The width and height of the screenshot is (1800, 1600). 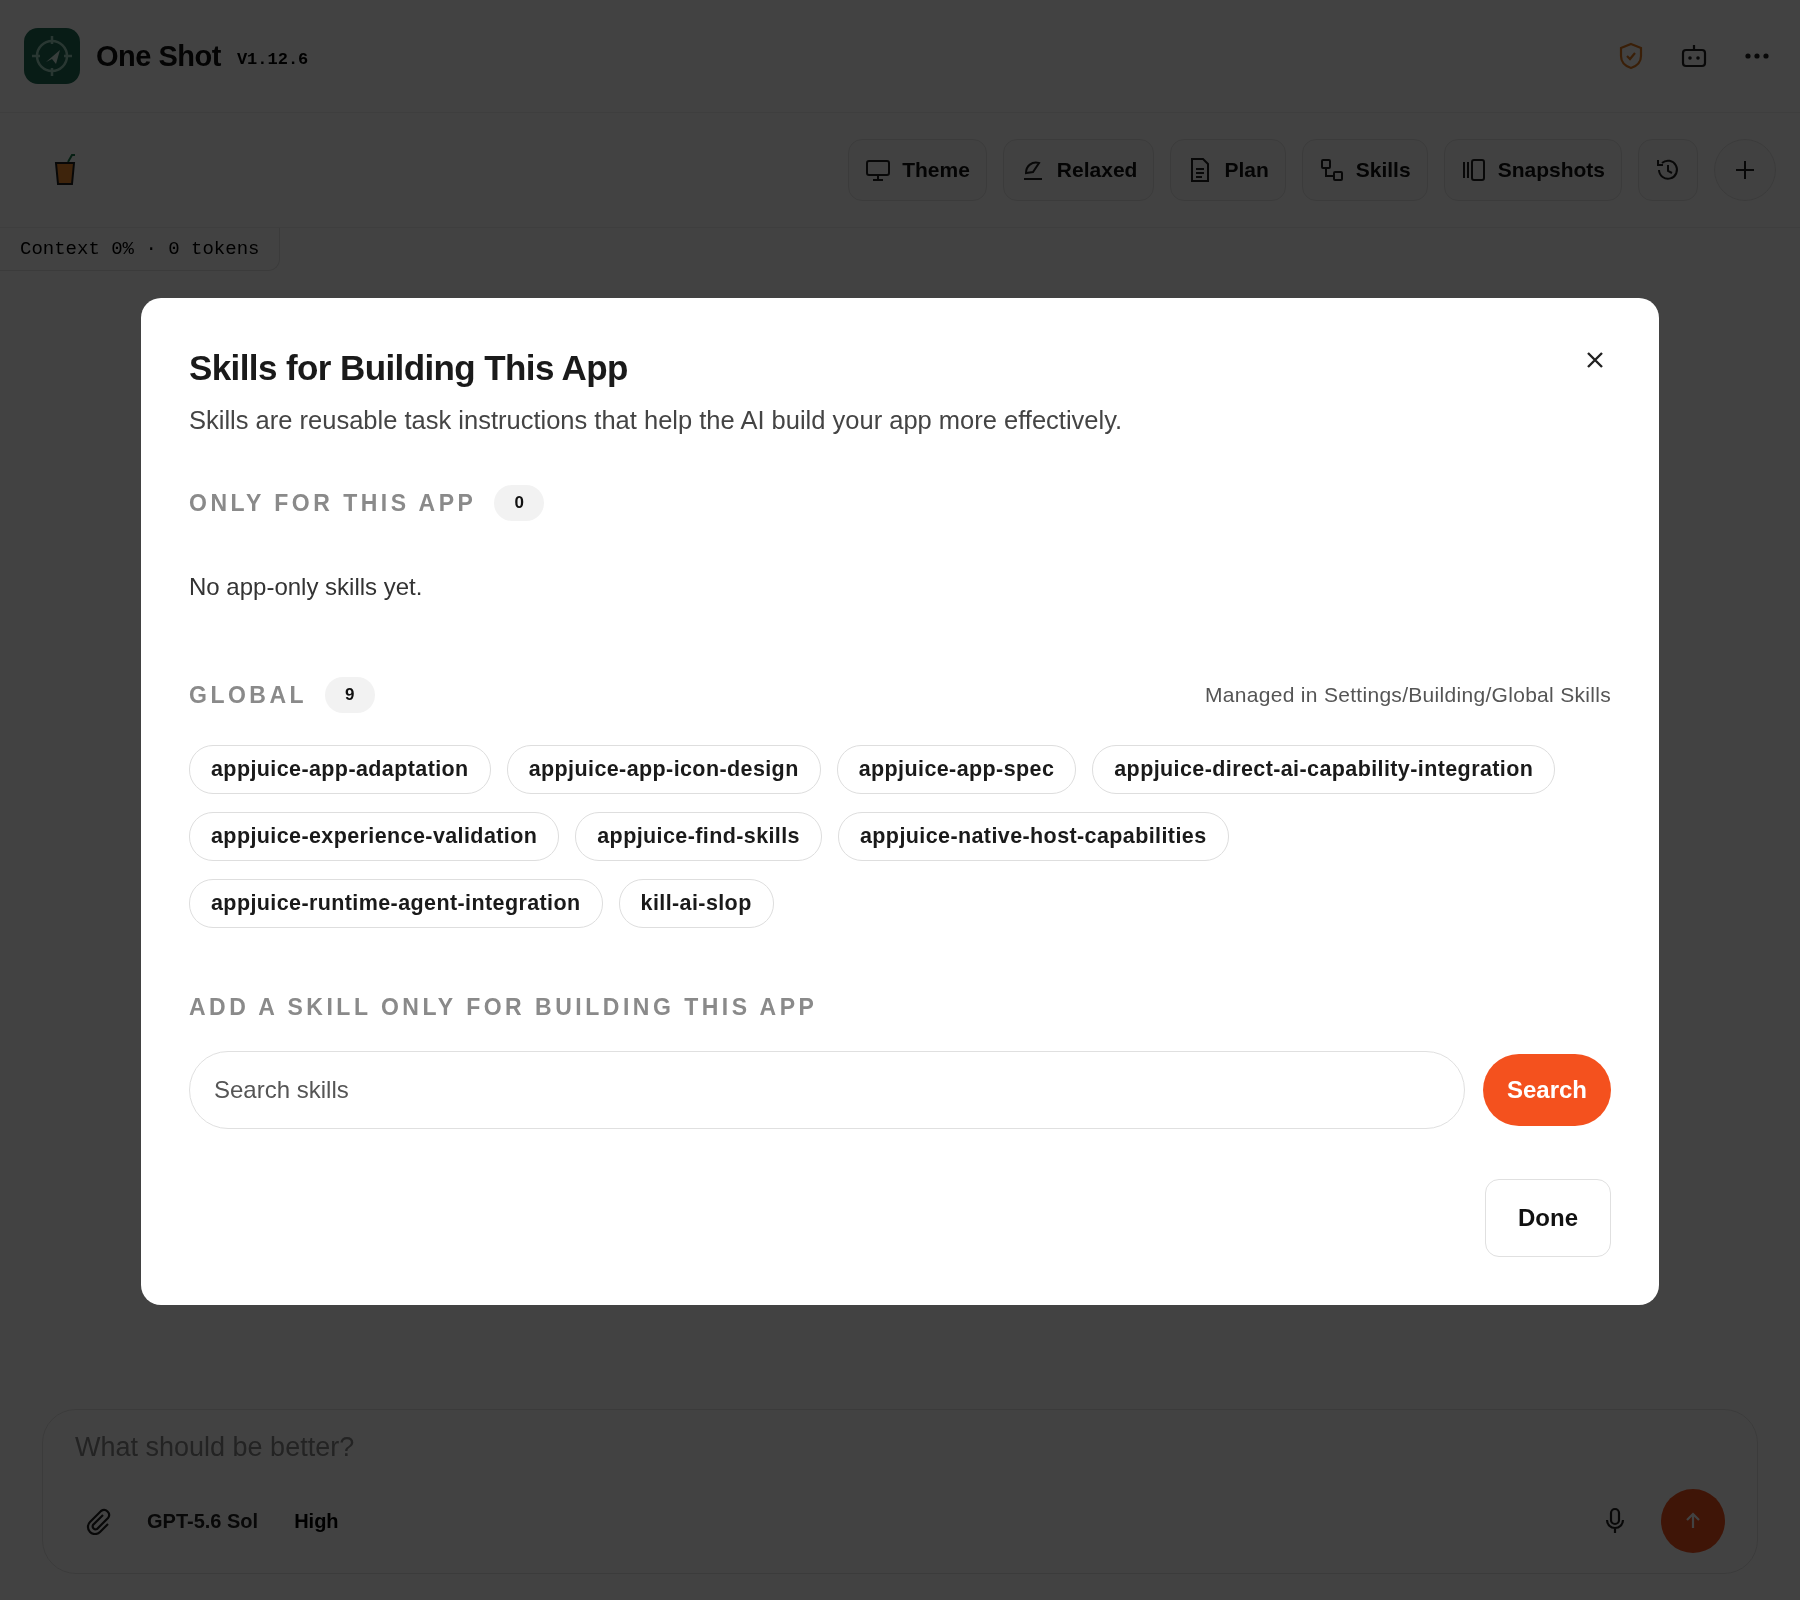 What do you see at coordinates (350, 695) in the screenshot?
I see `count-badge: 9` at bounding box center [350, 695].